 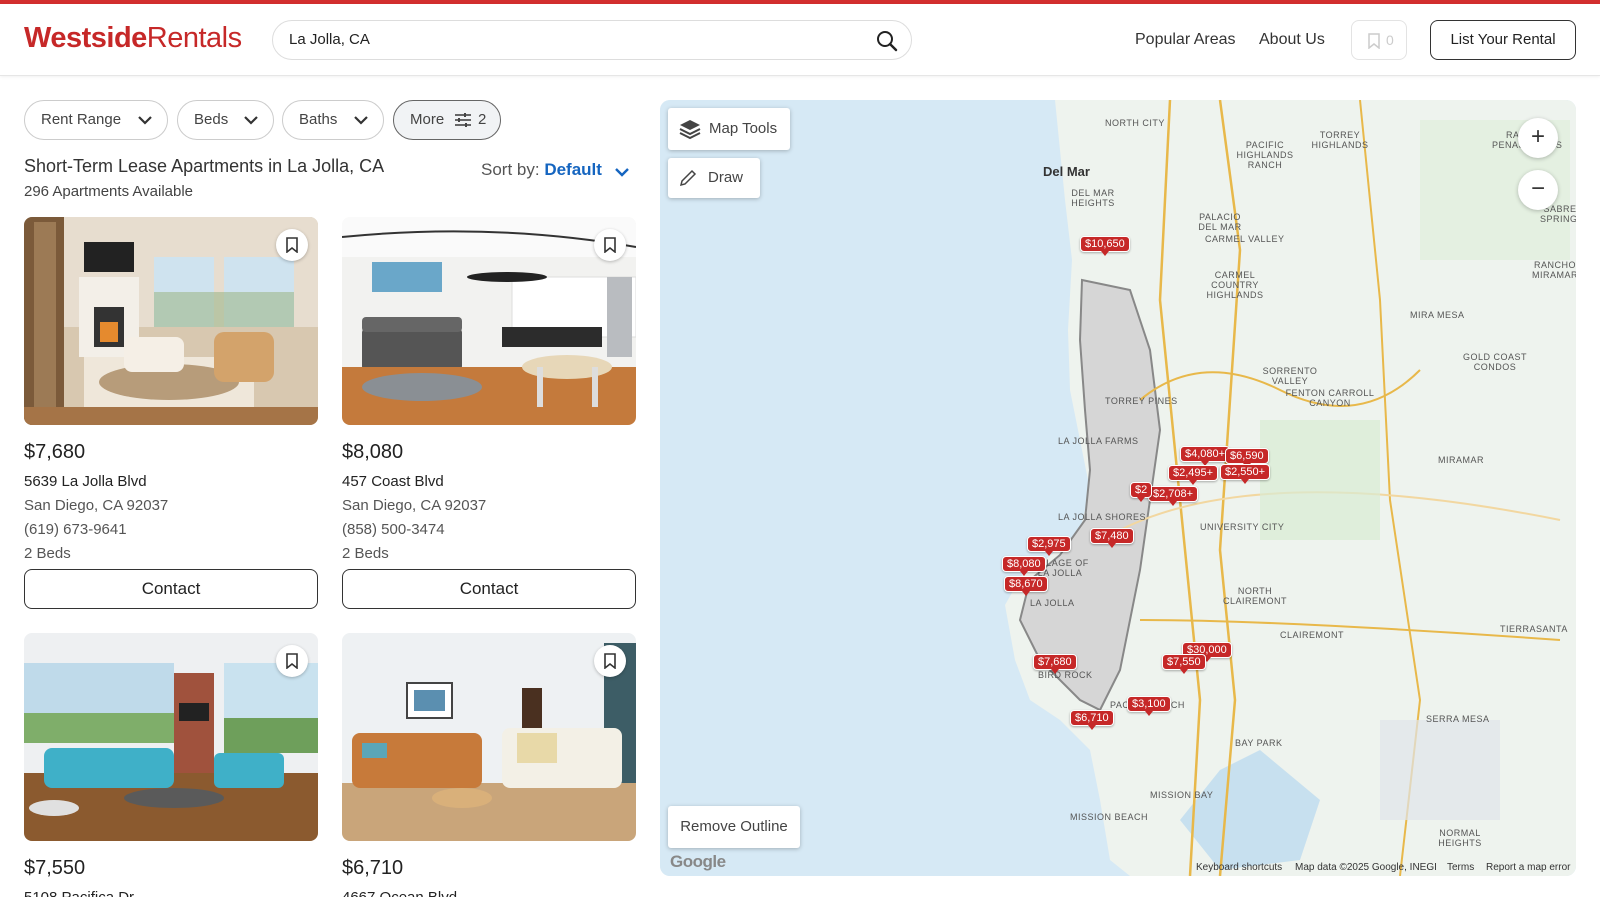 What do you see at coordinates (1149, 706) in the screenshot?
I see `map-price-pin: $3,100` at bounding box center [1149, 706].